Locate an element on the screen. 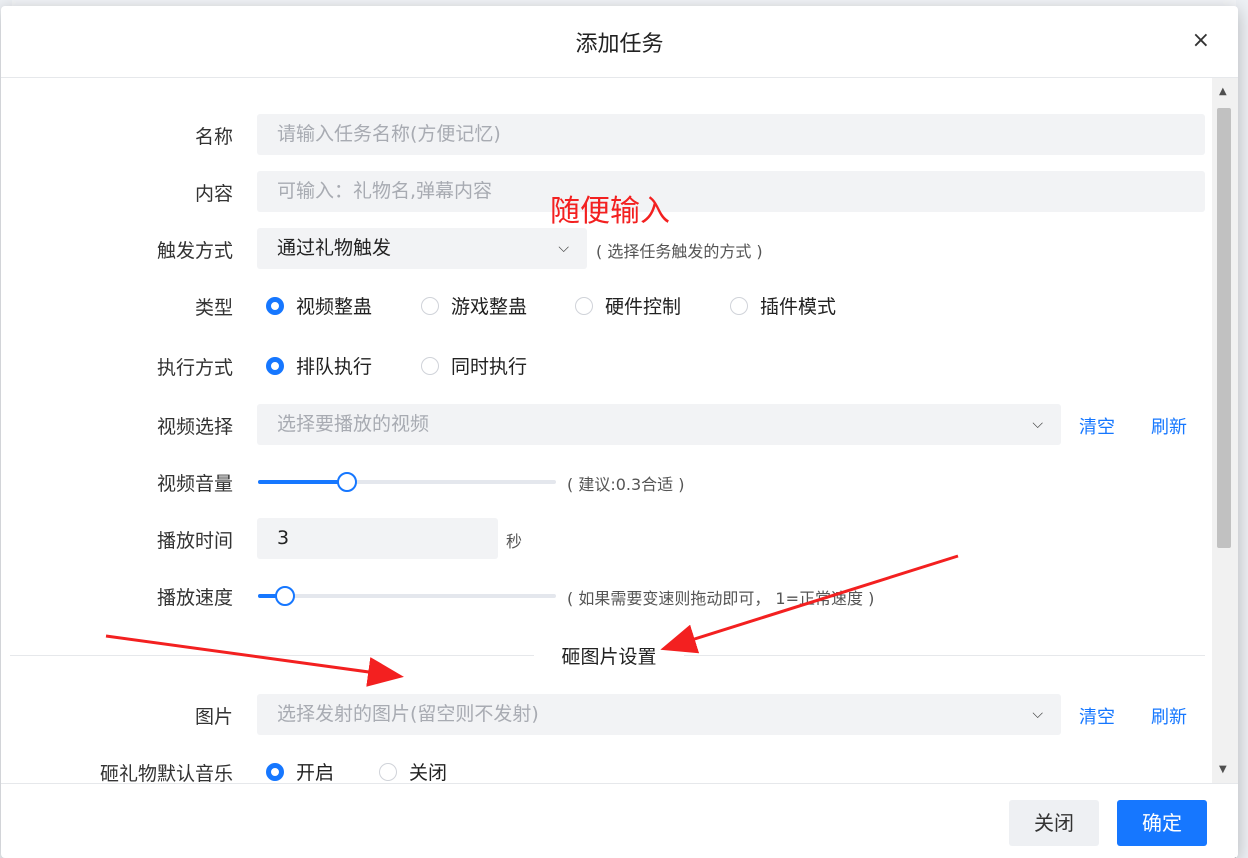 The image size is (1248, 858). exec-radio-queue: 排队执行 is located at coordinates (319, 365).